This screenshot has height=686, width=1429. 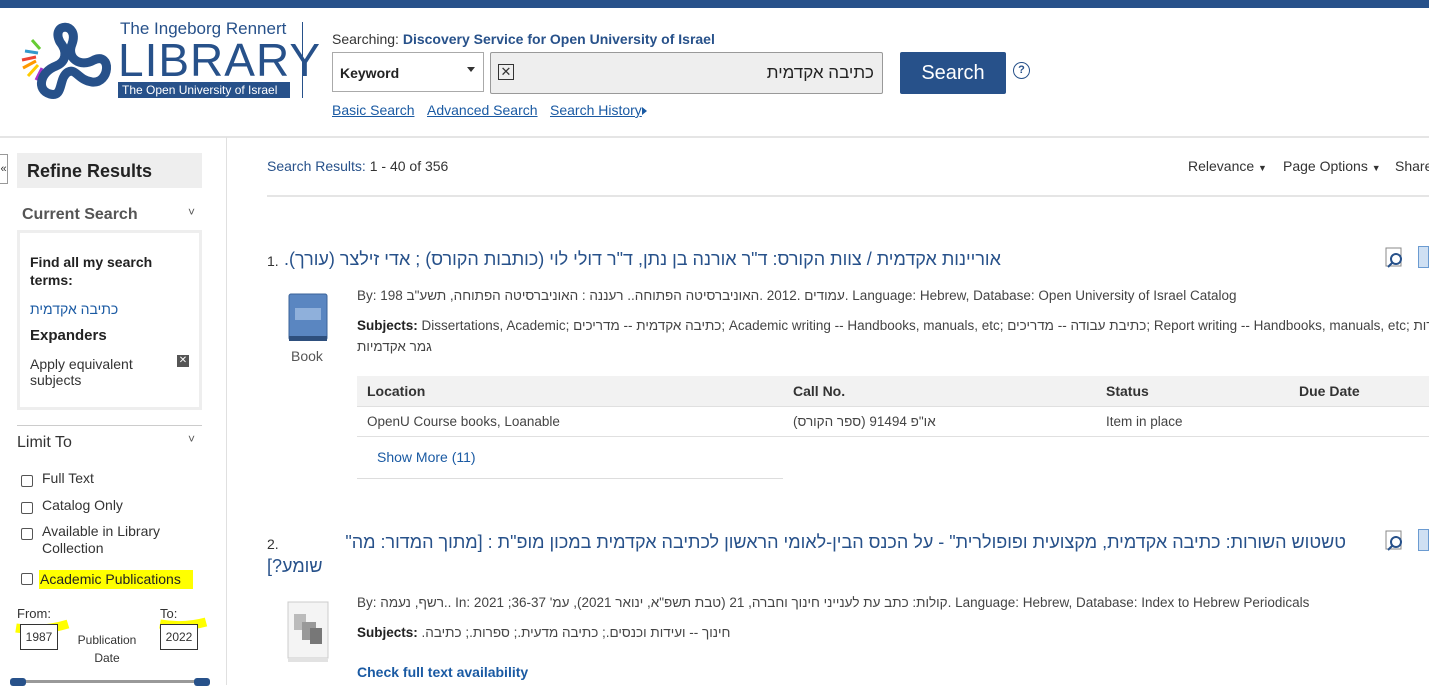 What do you see at coordinates (220, 60) in the screenshot?
I see `logo-line2: LIBRARY` at bounding box center [220, 60].